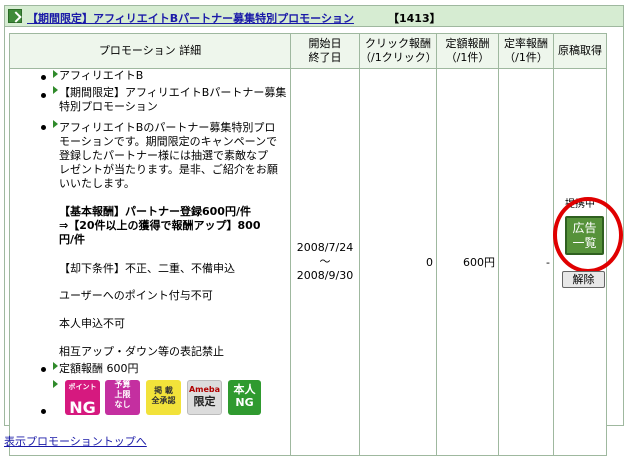 Image resolution: width=630 pixels, height=456 pixels. I want to click on fixed-reward-cell: 600円, so click(467, 262).